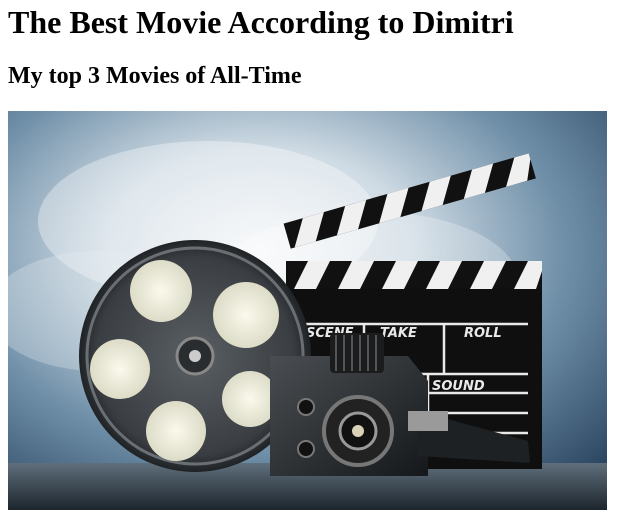 Image resolution: width=626 pixels, height=517 pixels. I want to click on page-subtitle: My top 3 Movies of All-Time, so click(155, 76).